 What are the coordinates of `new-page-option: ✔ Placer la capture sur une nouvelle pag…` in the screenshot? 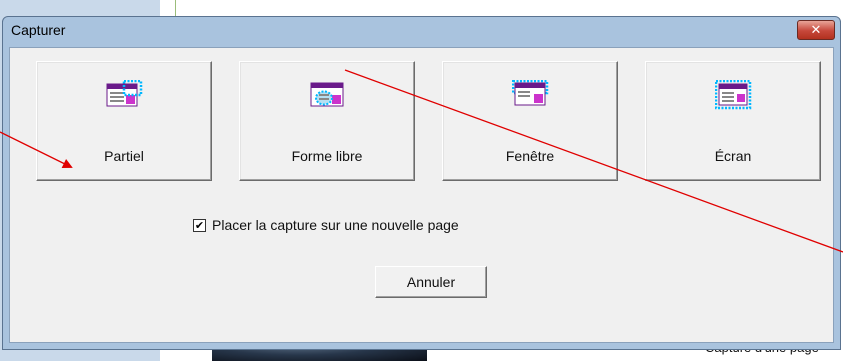 It's located at (326, 225).